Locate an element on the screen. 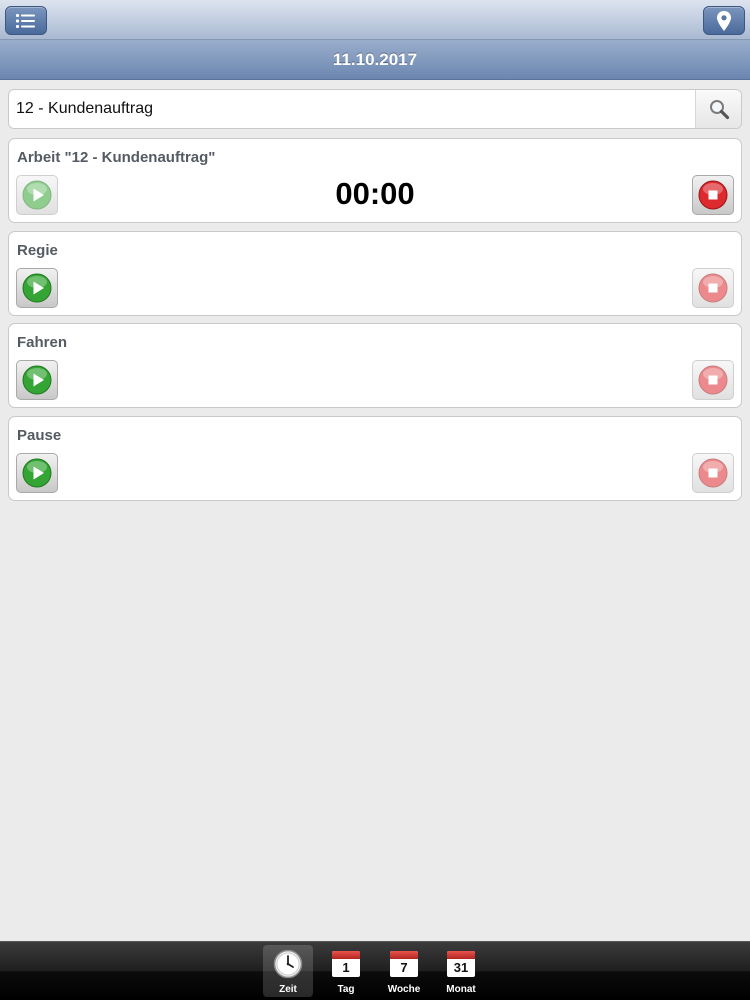  search-icon is located at coordinates (719, 110).